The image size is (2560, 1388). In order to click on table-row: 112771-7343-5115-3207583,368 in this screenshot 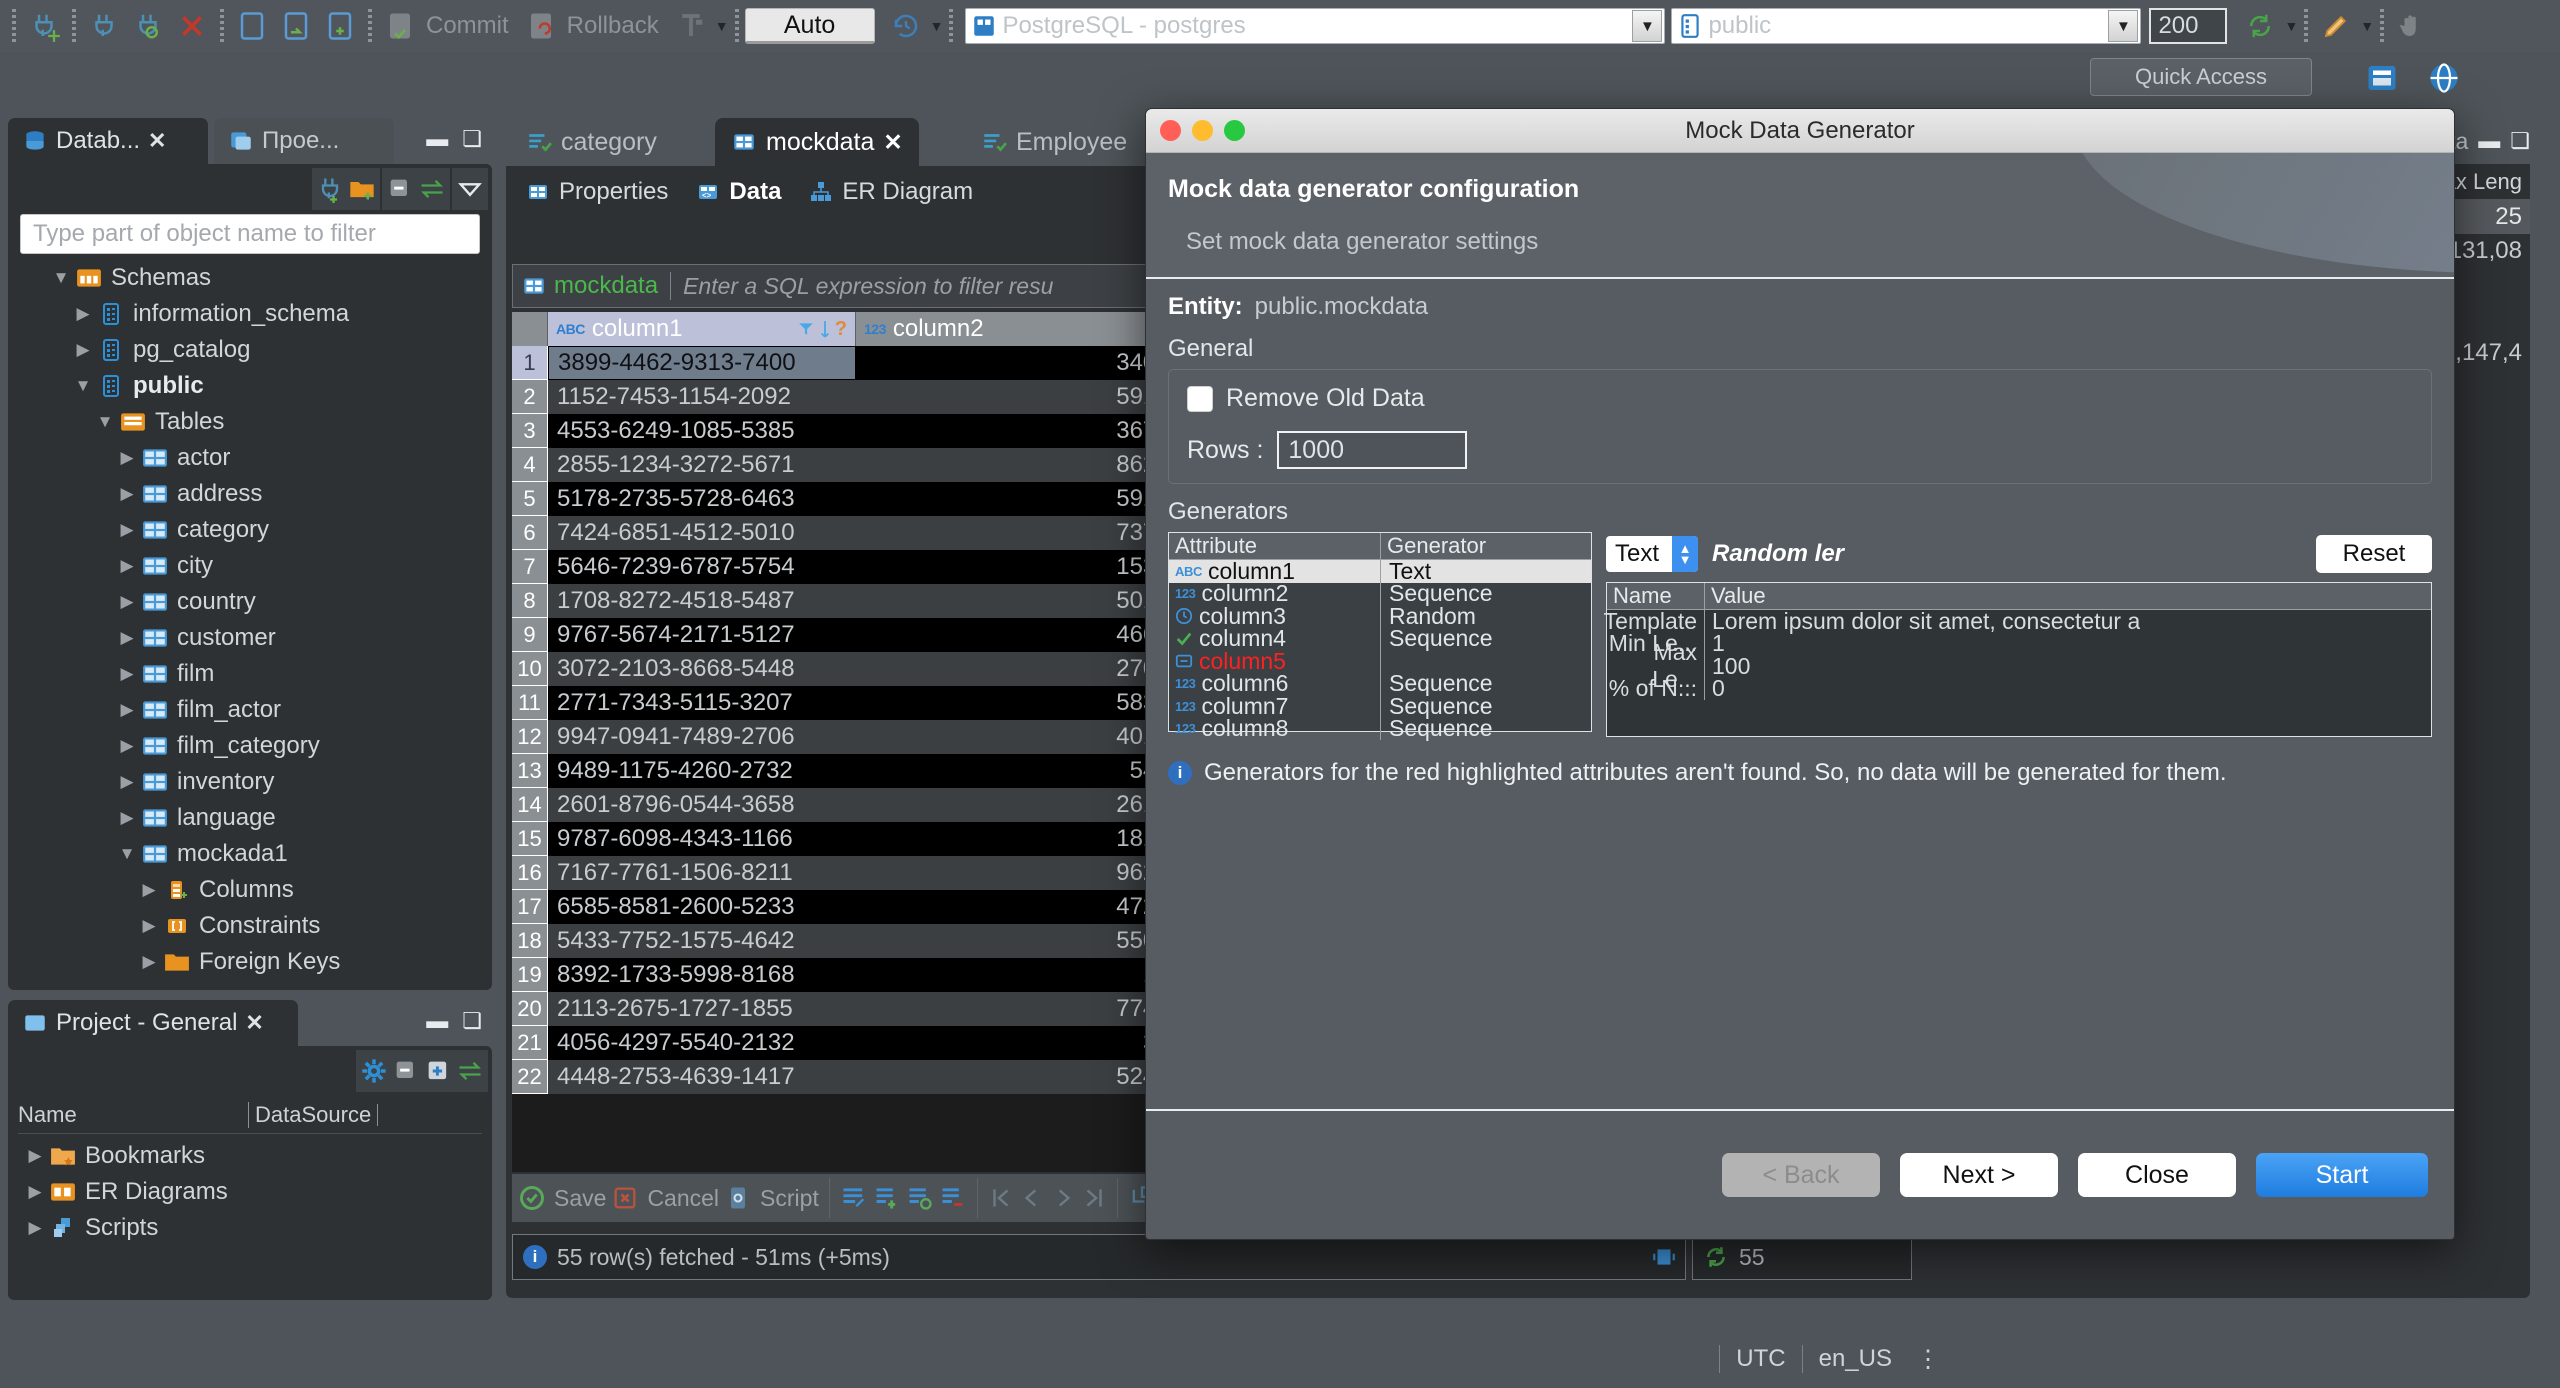, I will do `click(862, 703)`.